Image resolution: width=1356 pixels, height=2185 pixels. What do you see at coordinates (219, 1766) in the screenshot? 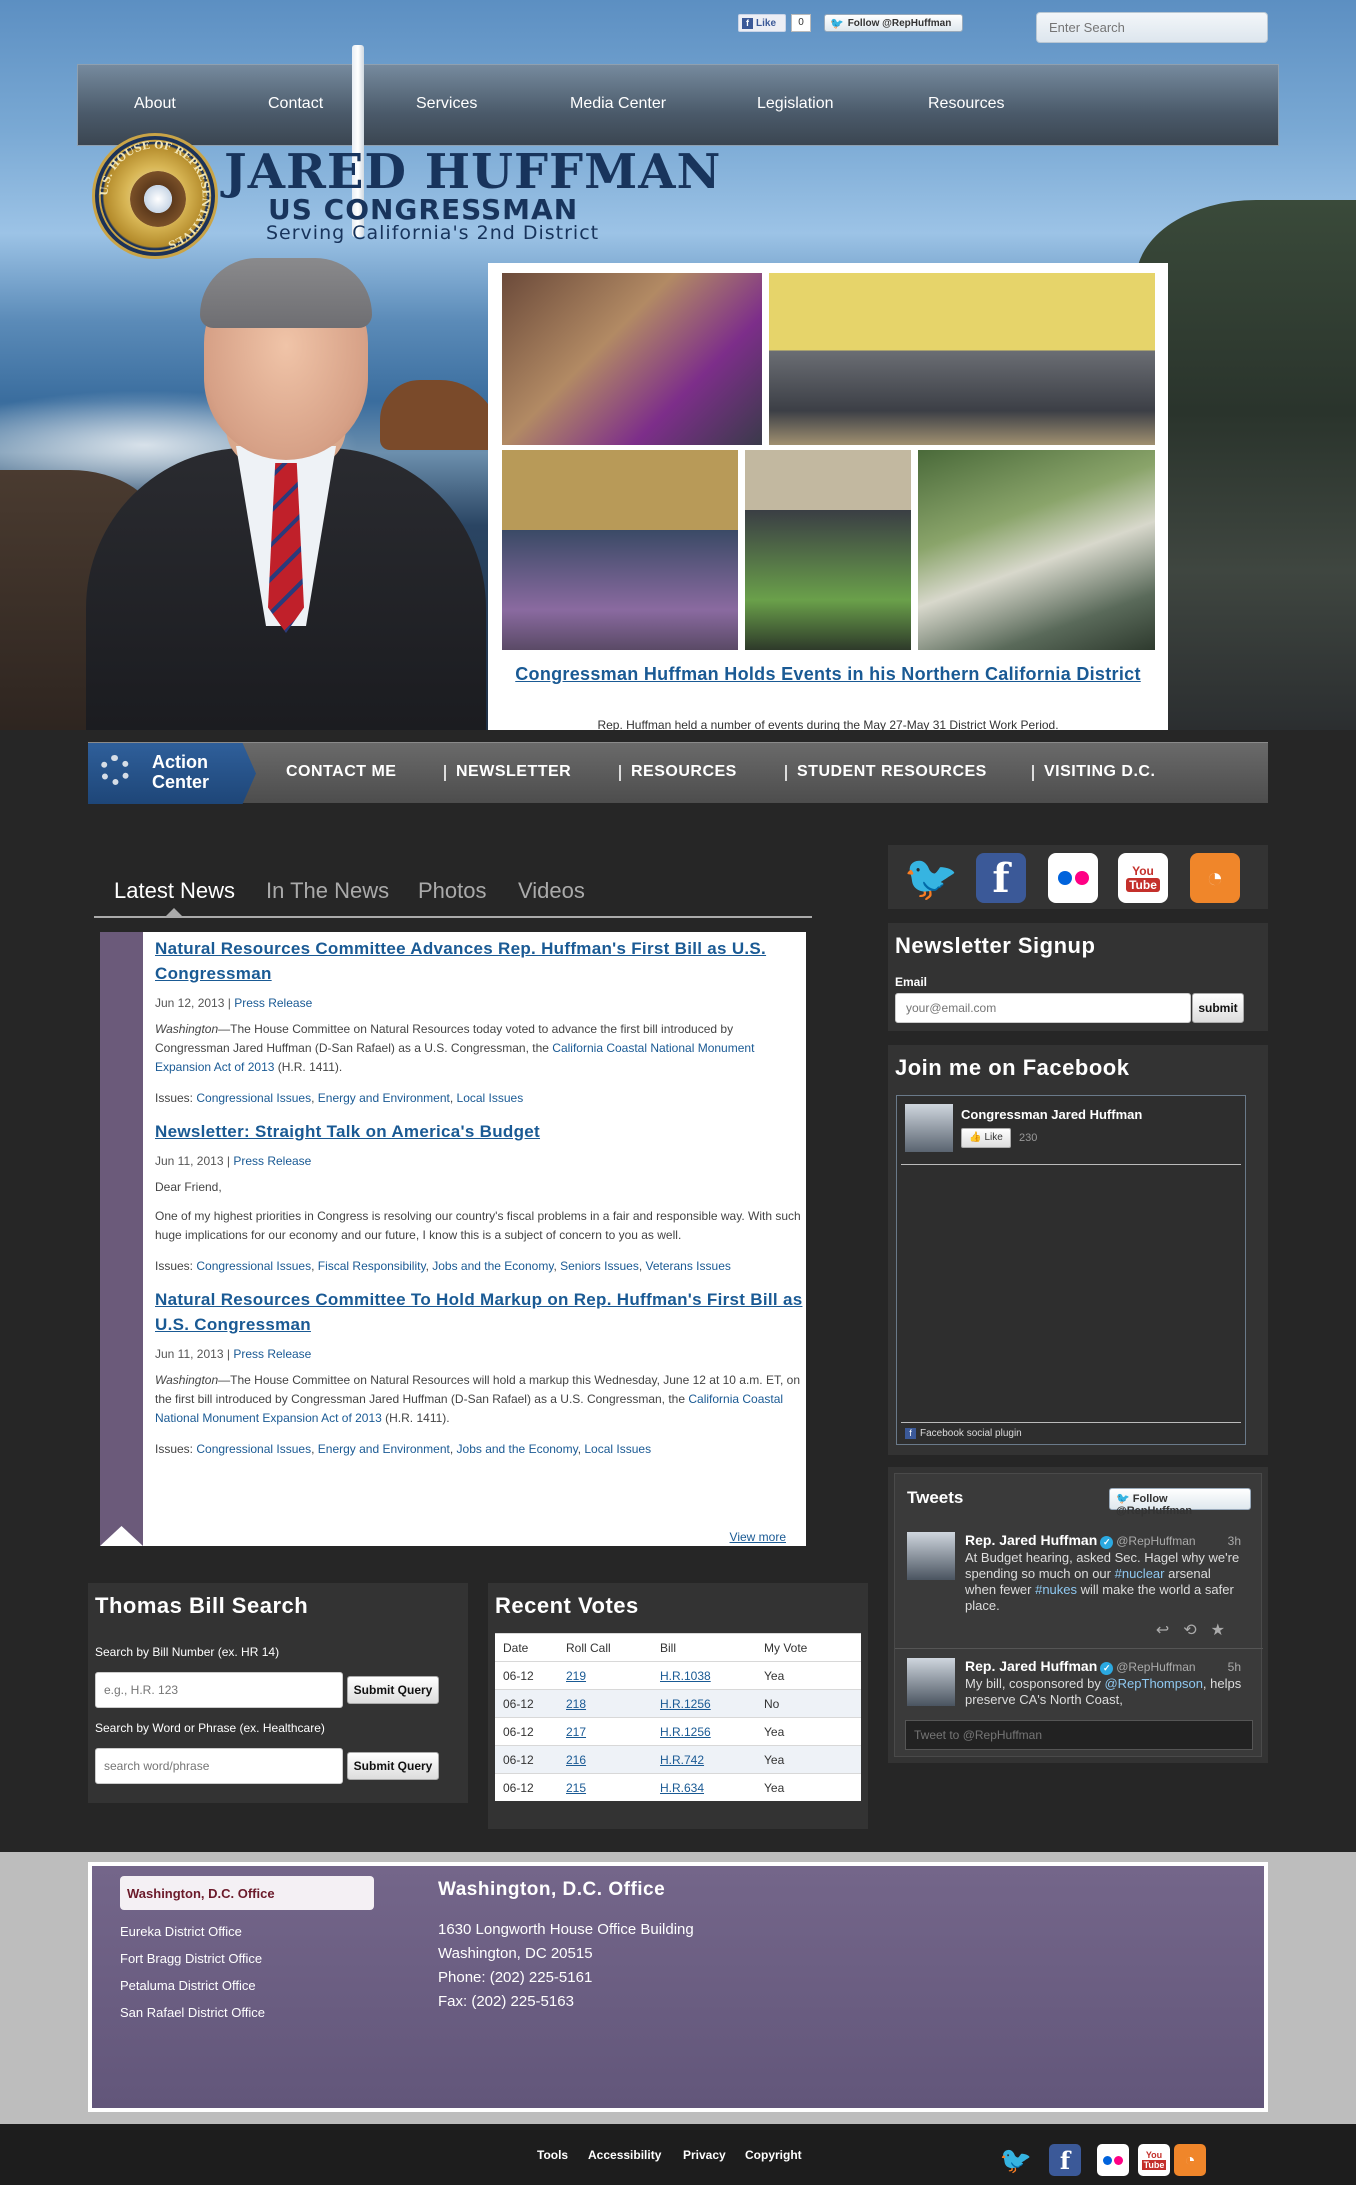
I see `bill-phrase-input` at bounding box center [219, 1766].